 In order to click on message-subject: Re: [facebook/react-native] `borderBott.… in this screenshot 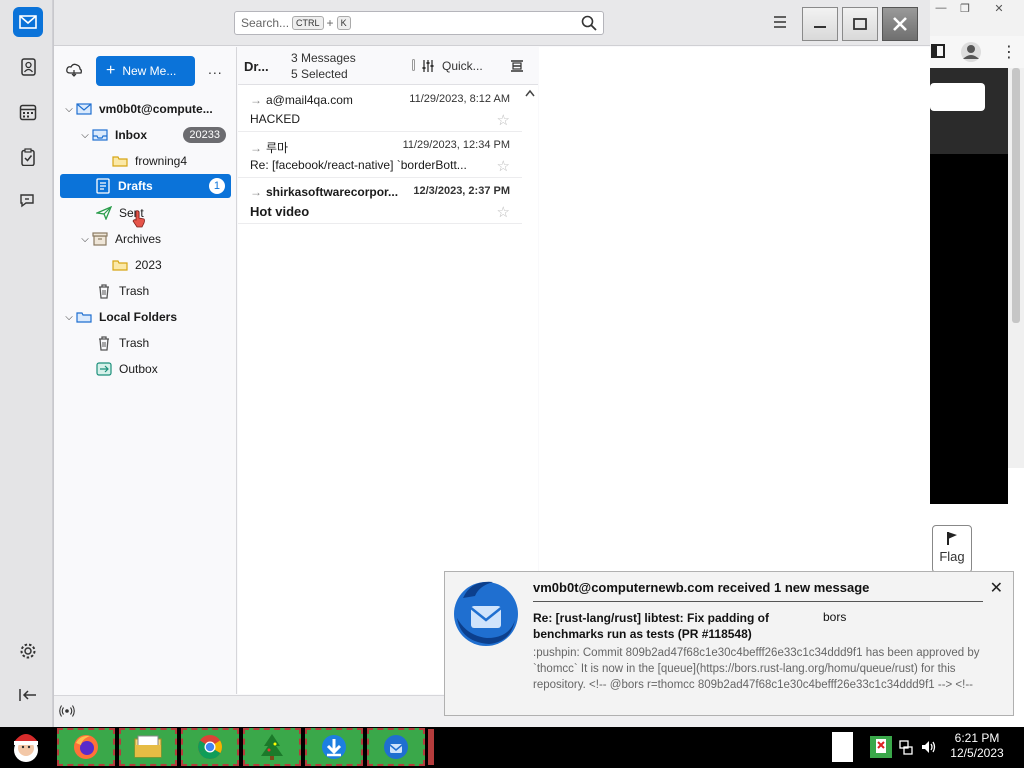, I will do `click(358, 165)`.